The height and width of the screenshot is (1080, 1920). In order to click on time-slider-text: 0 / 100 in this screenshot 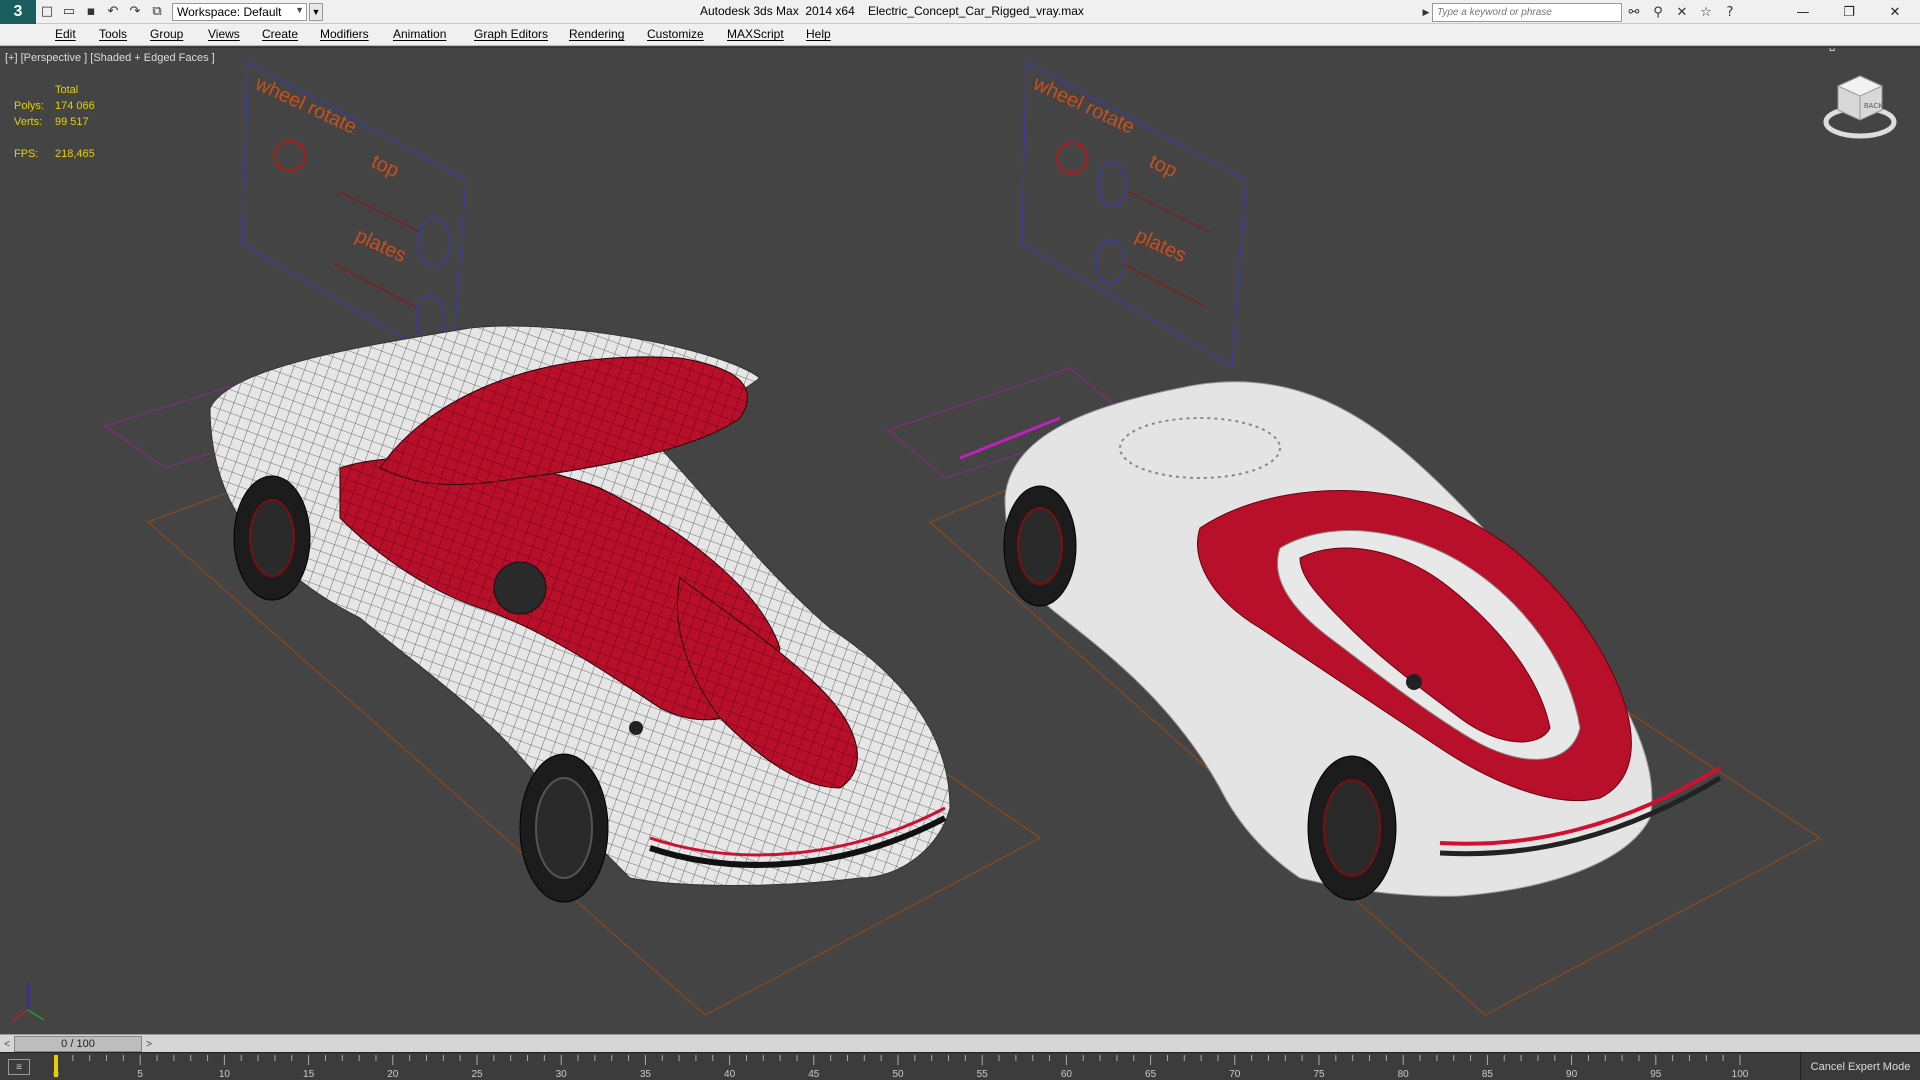, I will do `click(78, 1044)`.